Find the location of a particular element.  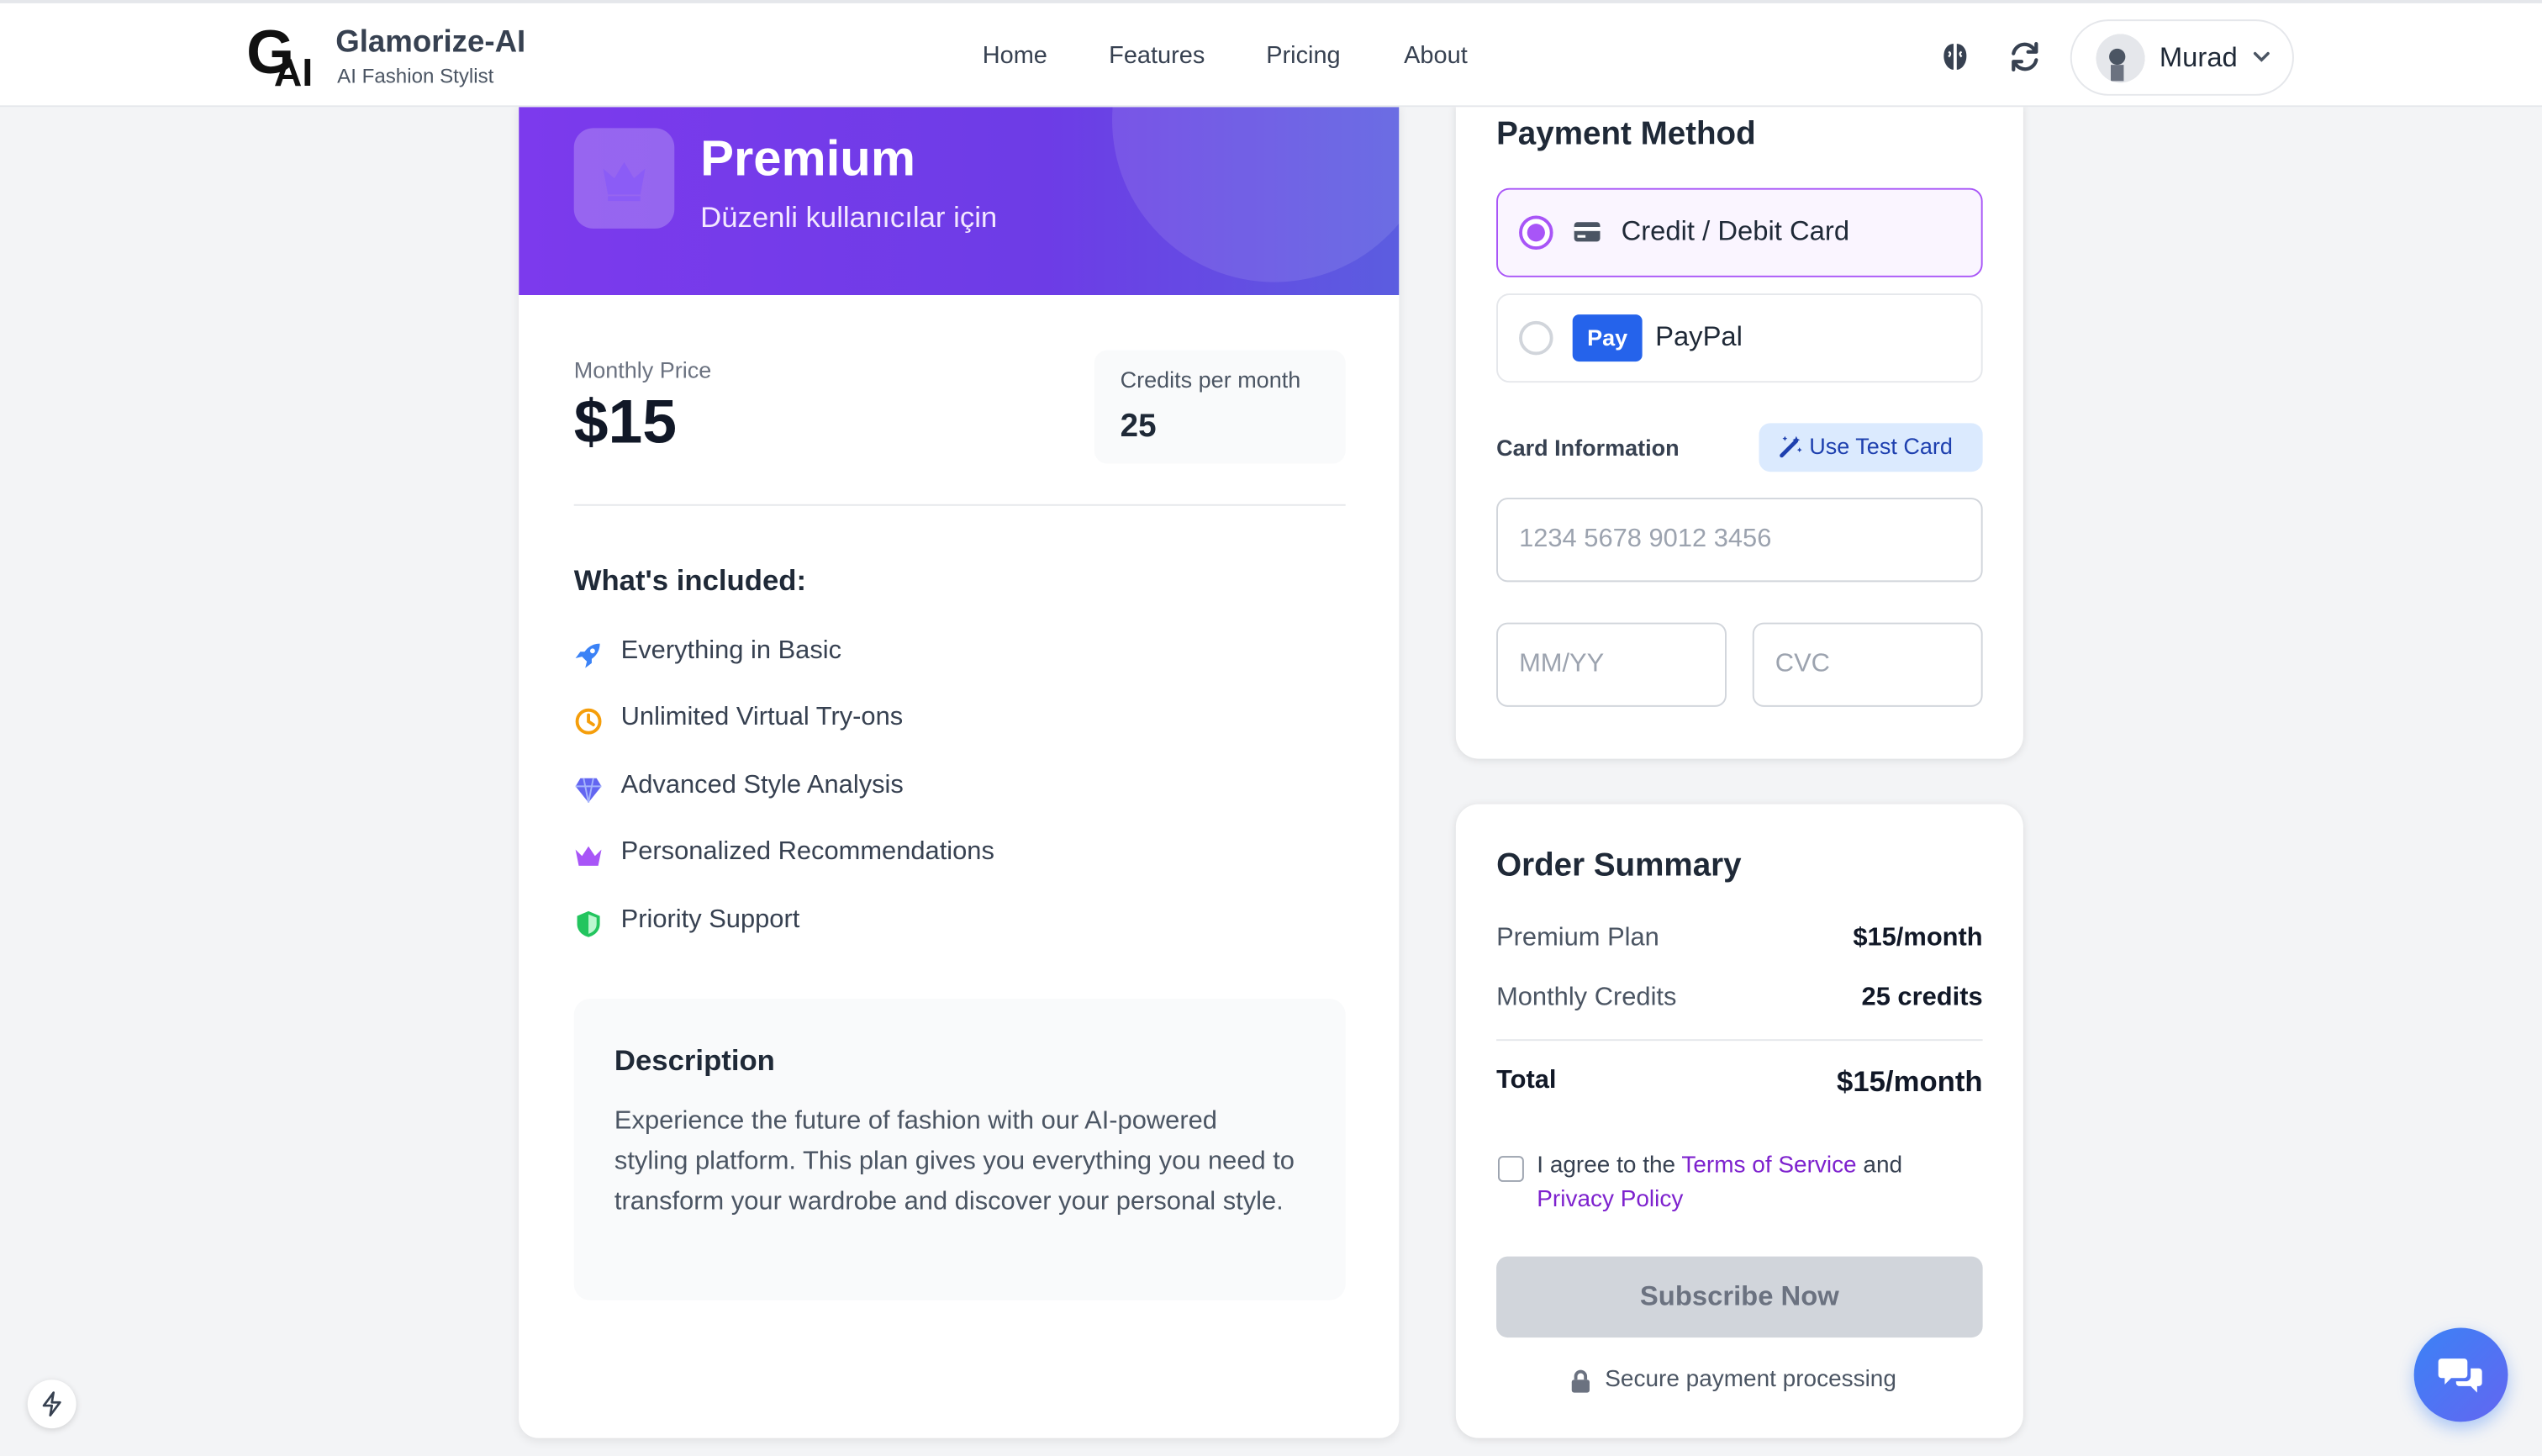

card-info-label: Card Information is located at coordinates (1588, 447).